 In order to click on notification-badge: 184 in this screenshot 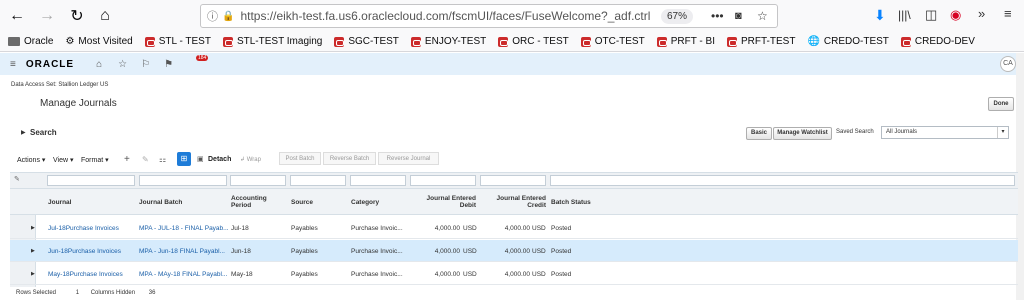, I will do `click(202, 58)`.